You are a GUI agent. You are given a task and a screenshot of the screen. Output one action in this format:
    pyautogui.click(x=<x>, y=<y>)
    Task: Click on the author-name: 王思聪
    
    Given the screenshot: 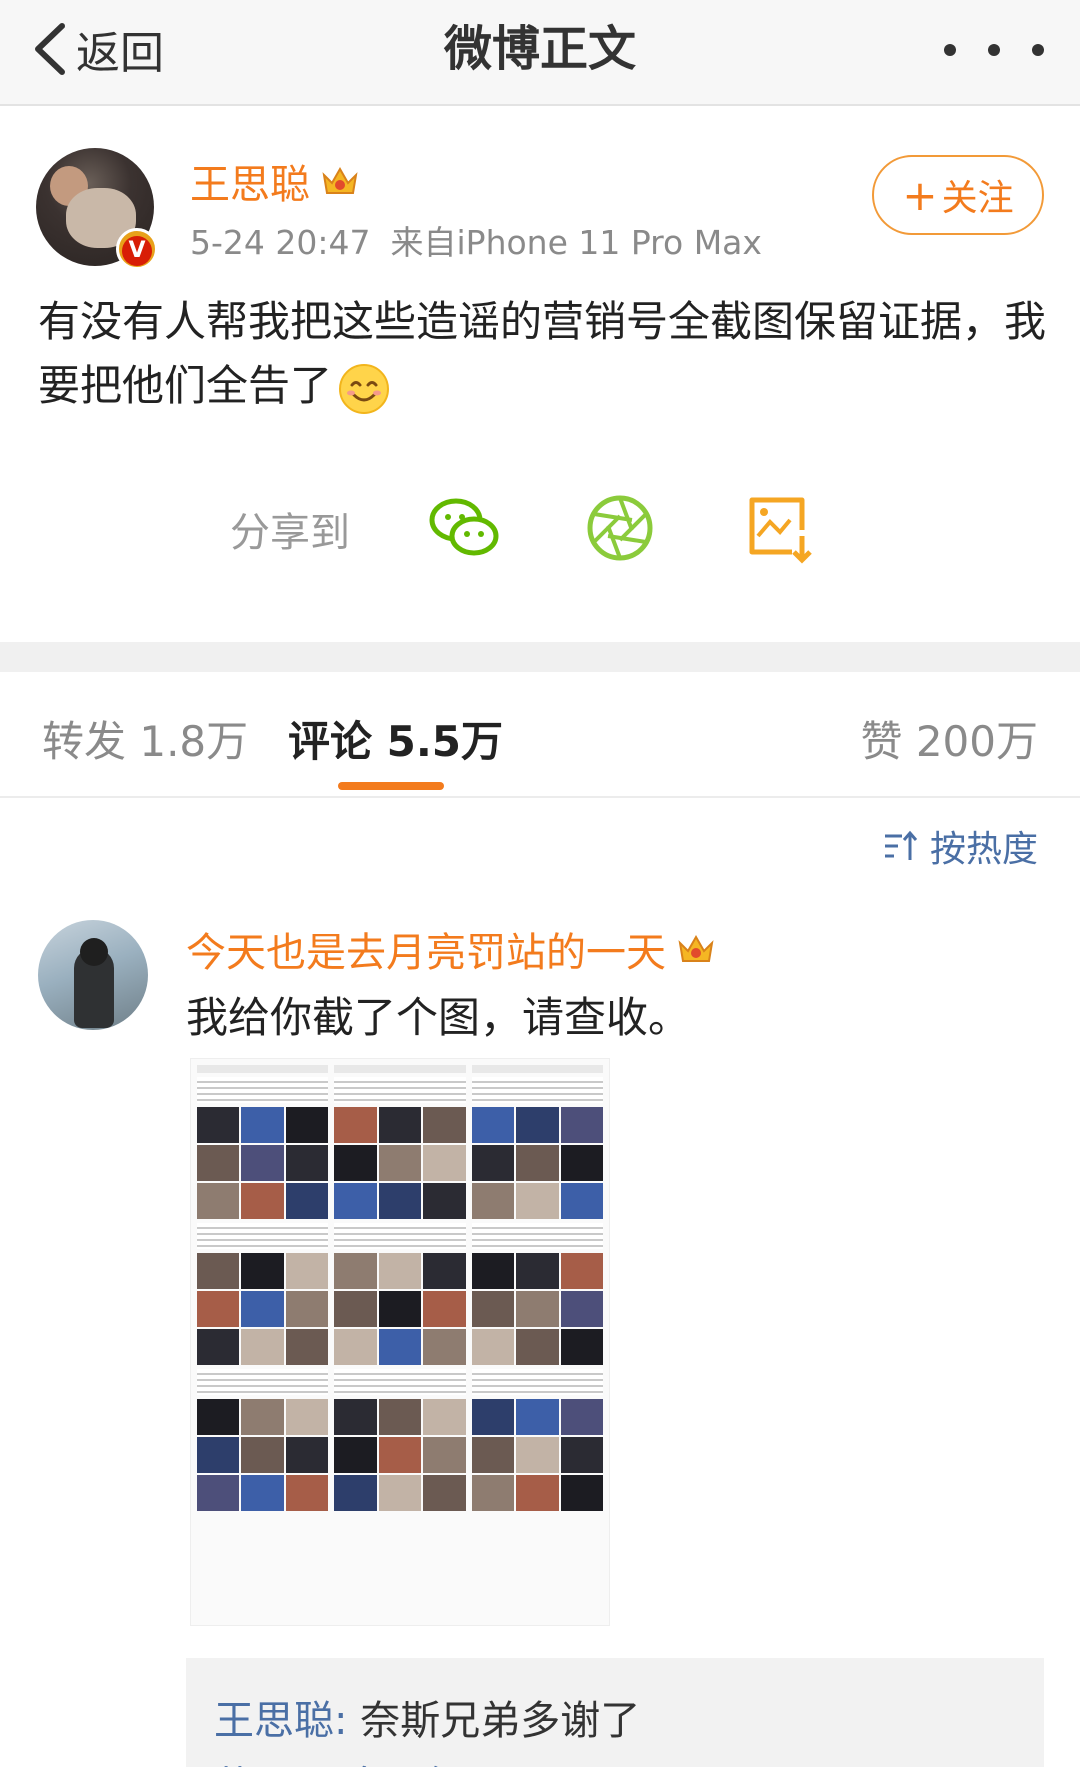 What is the action you would take?
    pyautogui.click(x=250, y=181)
    